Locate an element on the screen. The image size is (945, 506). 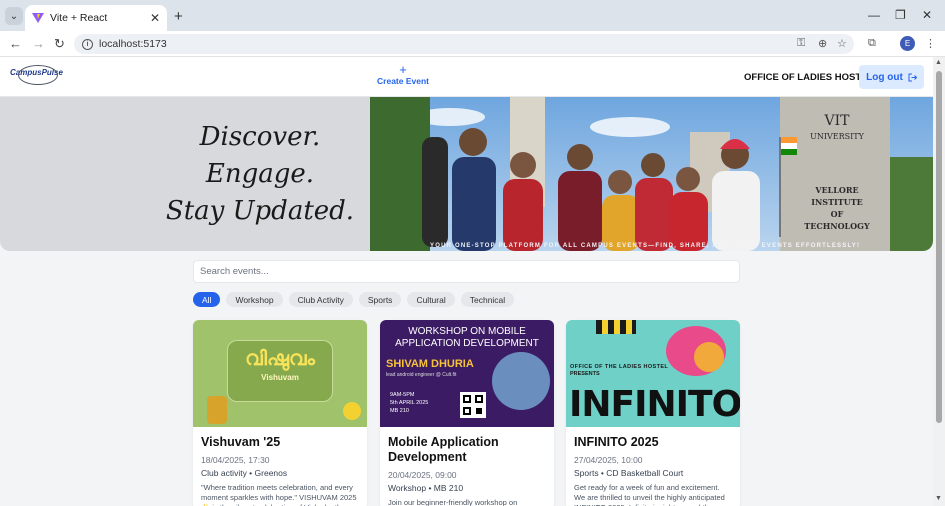
filter-chip-cultural: Cultural is located at coordinates (431, 299).